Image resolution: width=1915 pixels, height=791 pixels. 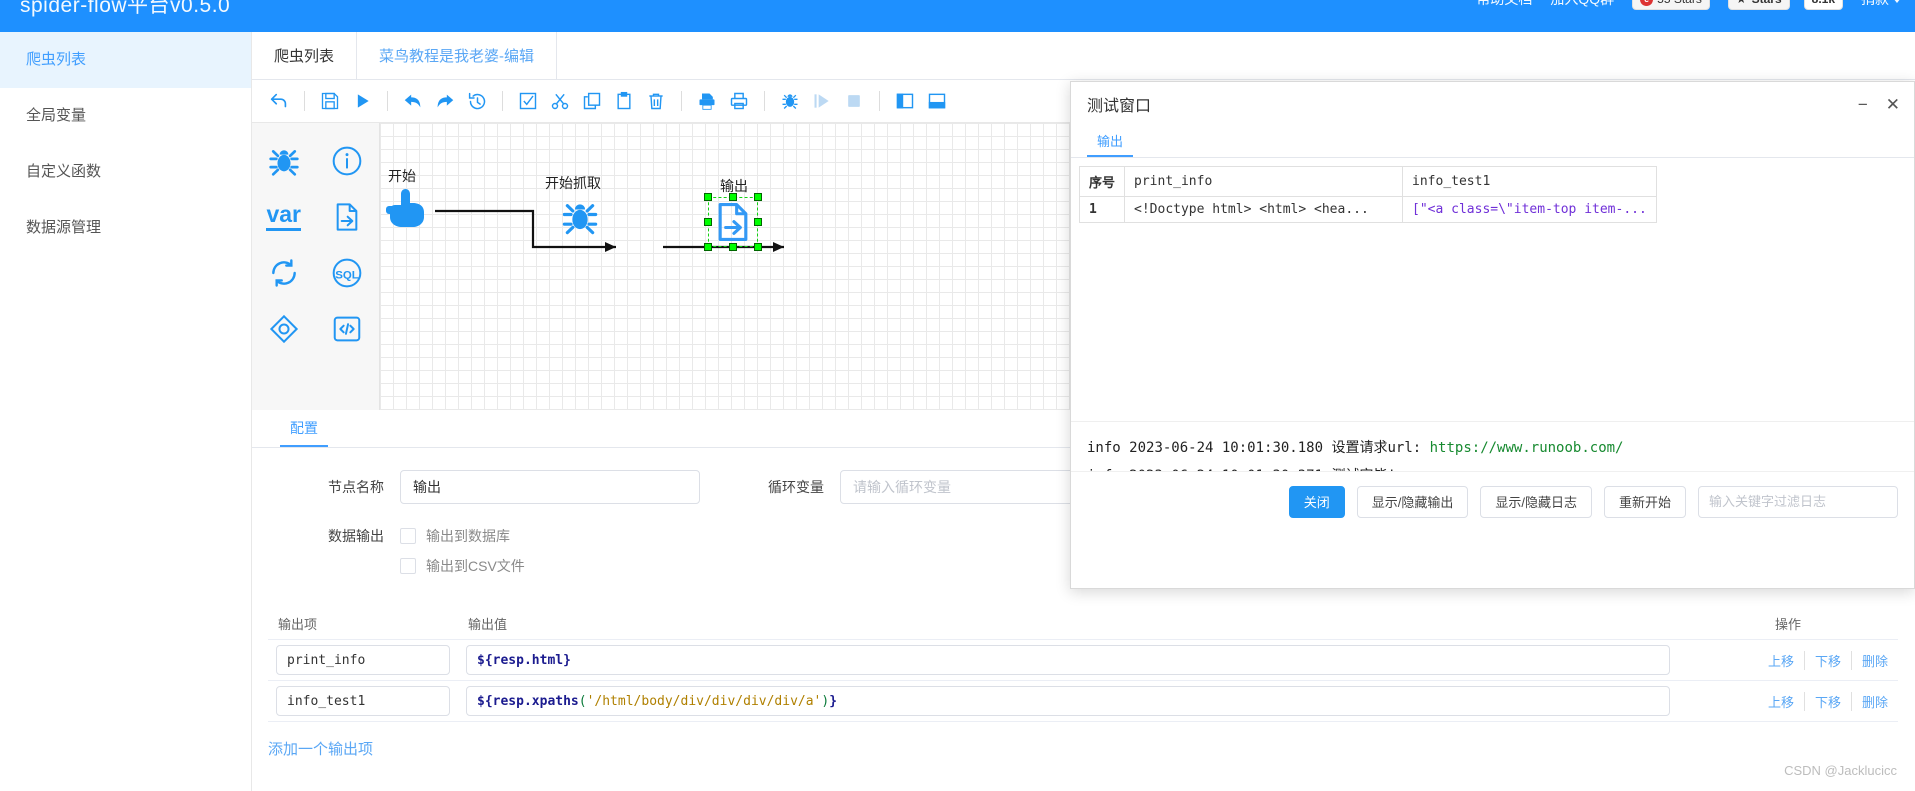 I want to click on column-header-value: 输出值, so click(x=1068, y=624).